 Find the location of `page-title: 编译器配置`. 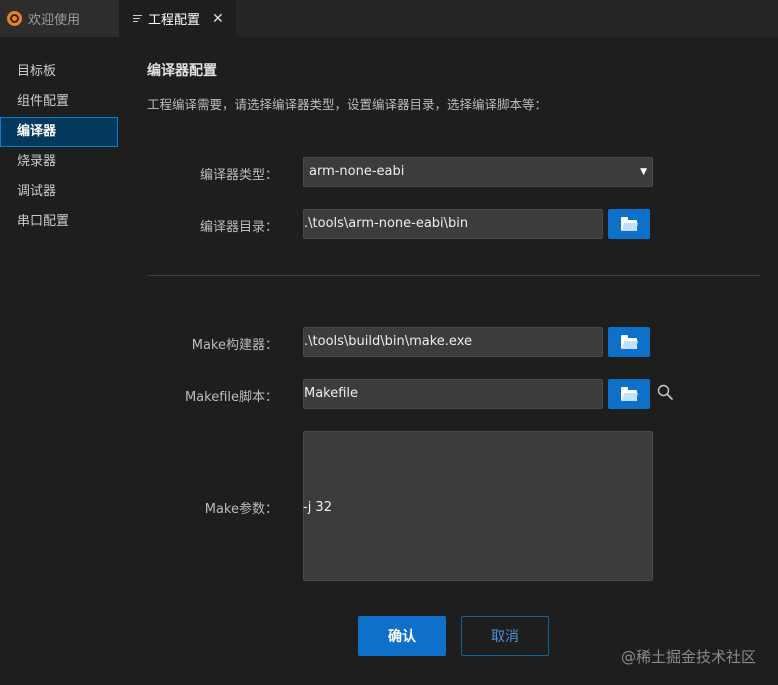

page-title: 编译器配置 is located at coordinates (182, 71).